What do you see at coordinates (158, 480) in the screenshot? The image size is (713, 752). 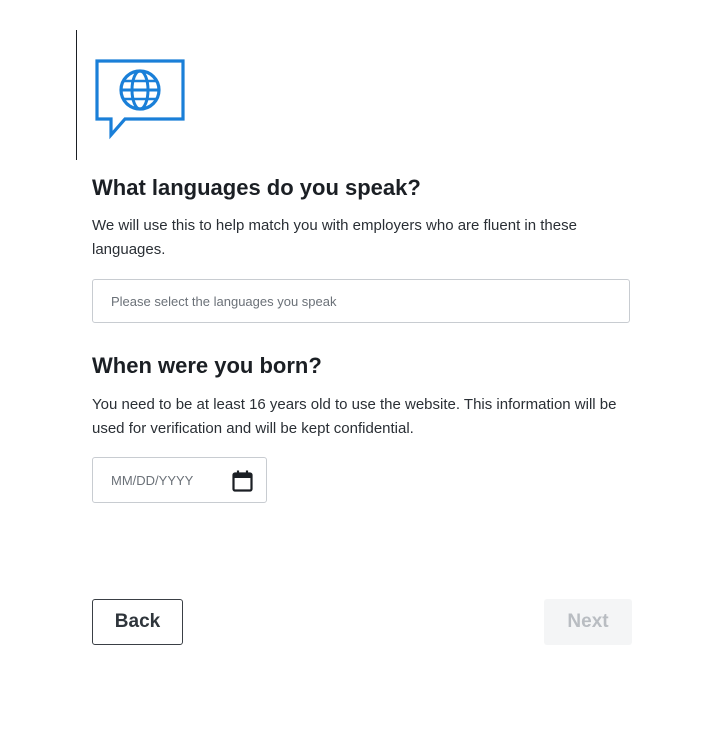 I see `birthdate-input` at bounding box center [158, 480].